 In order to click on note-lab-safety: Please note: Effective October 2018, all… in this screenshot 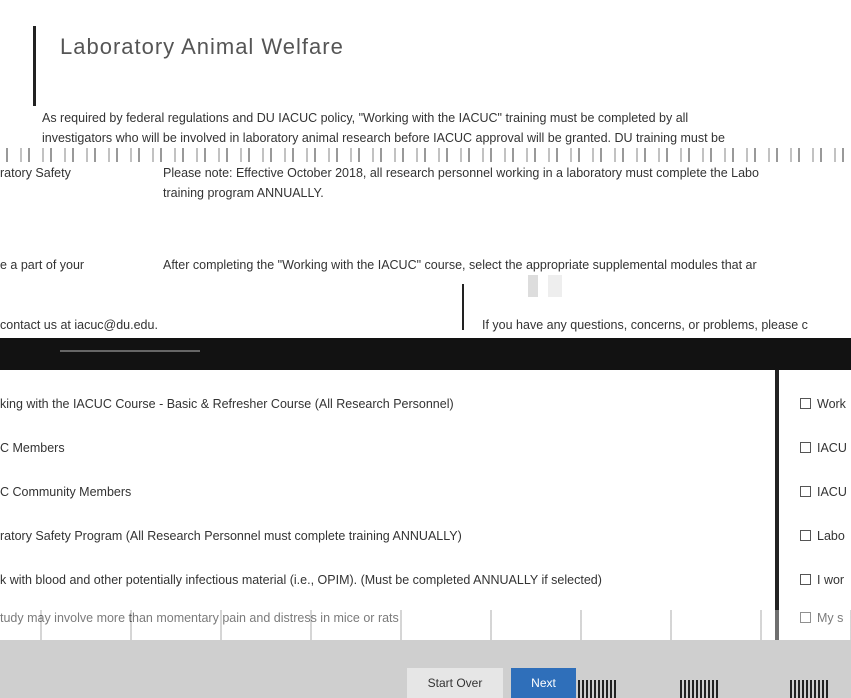, I will do `click(507, 183)`.